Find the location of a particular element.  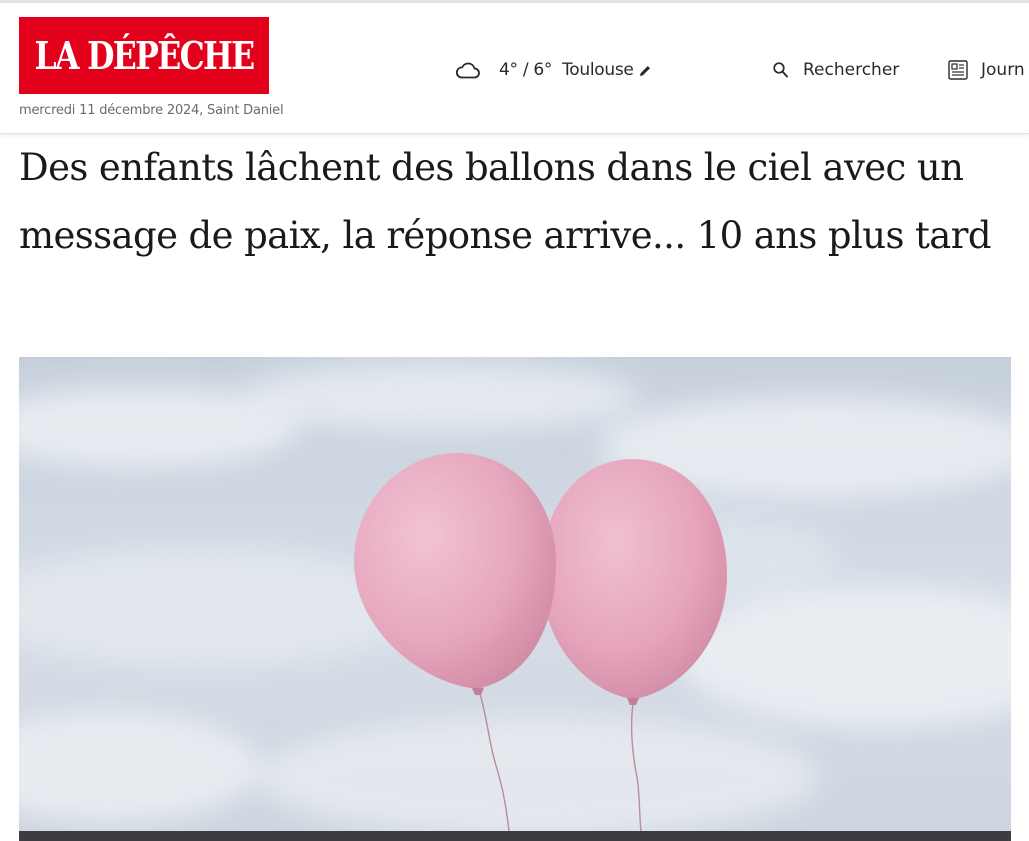

city-name: Toulouse is located at coordinates (598, 70).